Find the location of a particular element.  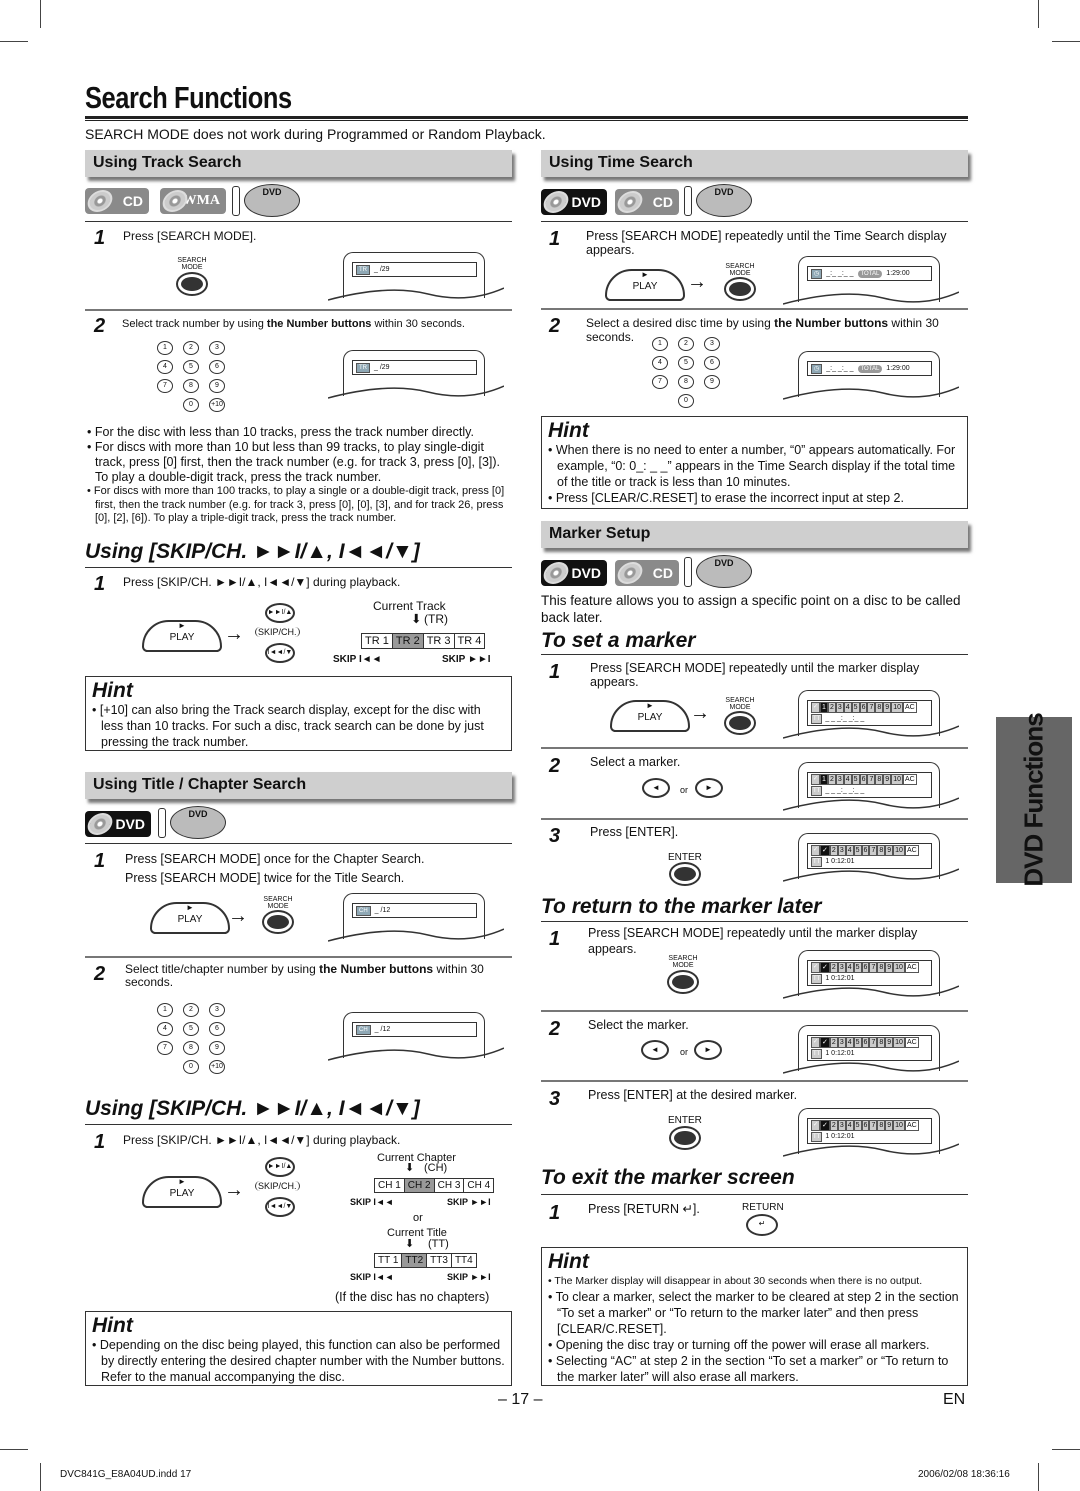

number-key-icon: 3 is located at coordinates (217, 1010).